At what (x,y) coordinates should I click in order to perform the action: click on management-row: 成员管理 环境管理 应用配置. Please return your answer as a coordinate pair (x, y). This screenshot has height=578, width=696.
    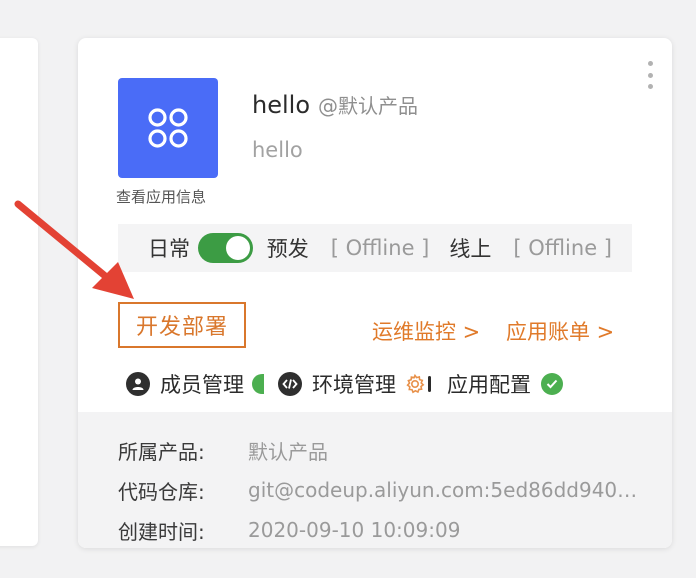
    Looking at the image, I should click on (348, 384).